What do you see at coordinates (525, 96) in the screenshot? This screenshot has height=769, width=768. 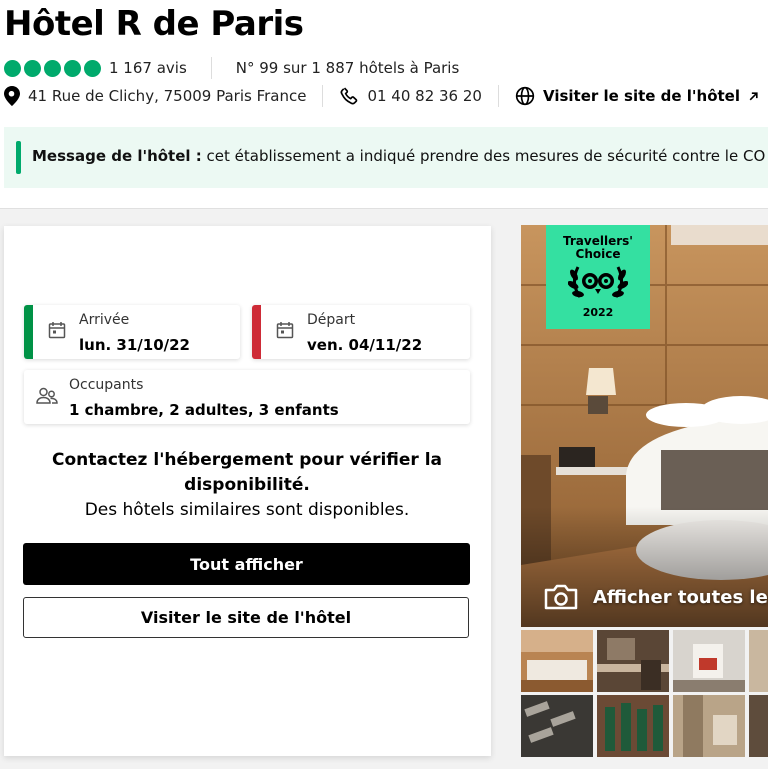 I see `globe-icon` at bounding box center [525, 96].